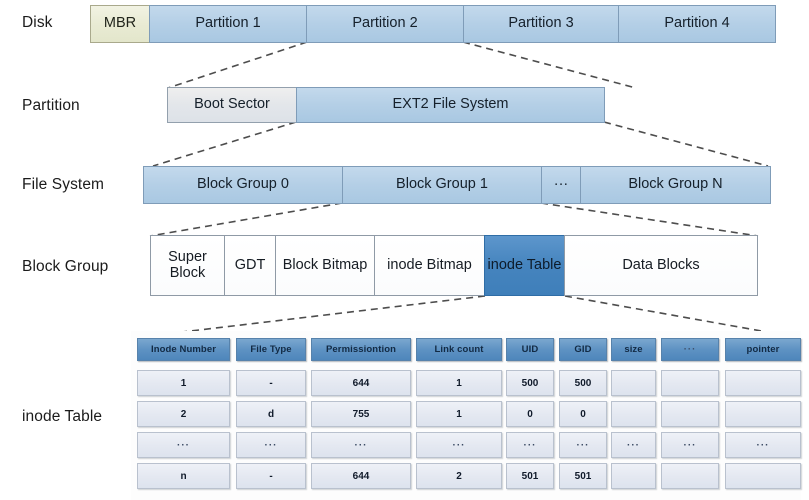 The image size is (809, 500). I want to click on connector-disk-left, so click(237, 65).